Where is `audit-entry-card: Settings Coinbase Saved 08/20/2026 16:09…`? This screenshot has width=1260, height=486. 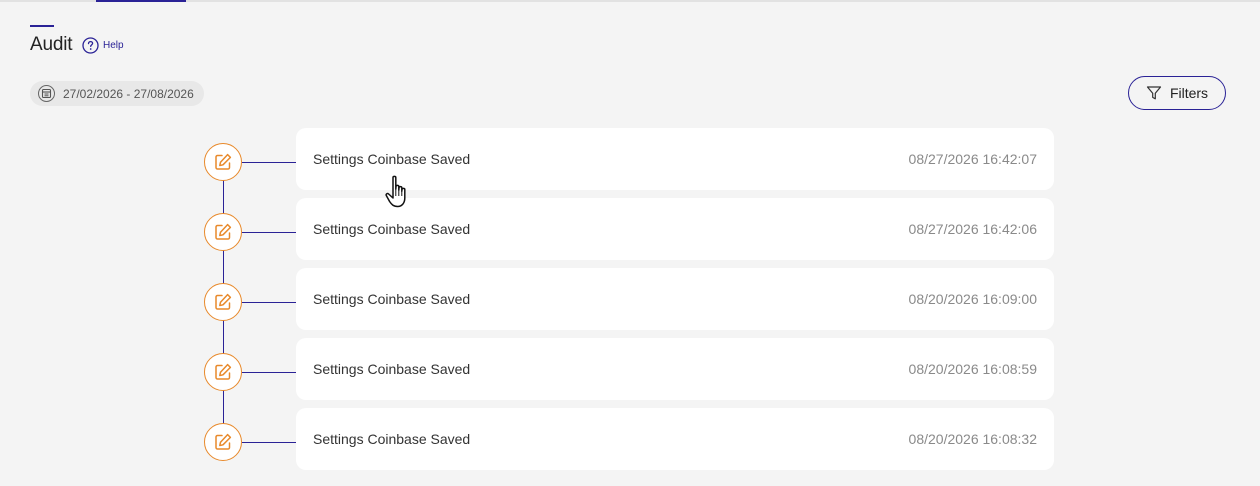
audit-entry-card: Settings Coinbase Saved 08/20/2026 16:09… is located at coordinates (675, 299).